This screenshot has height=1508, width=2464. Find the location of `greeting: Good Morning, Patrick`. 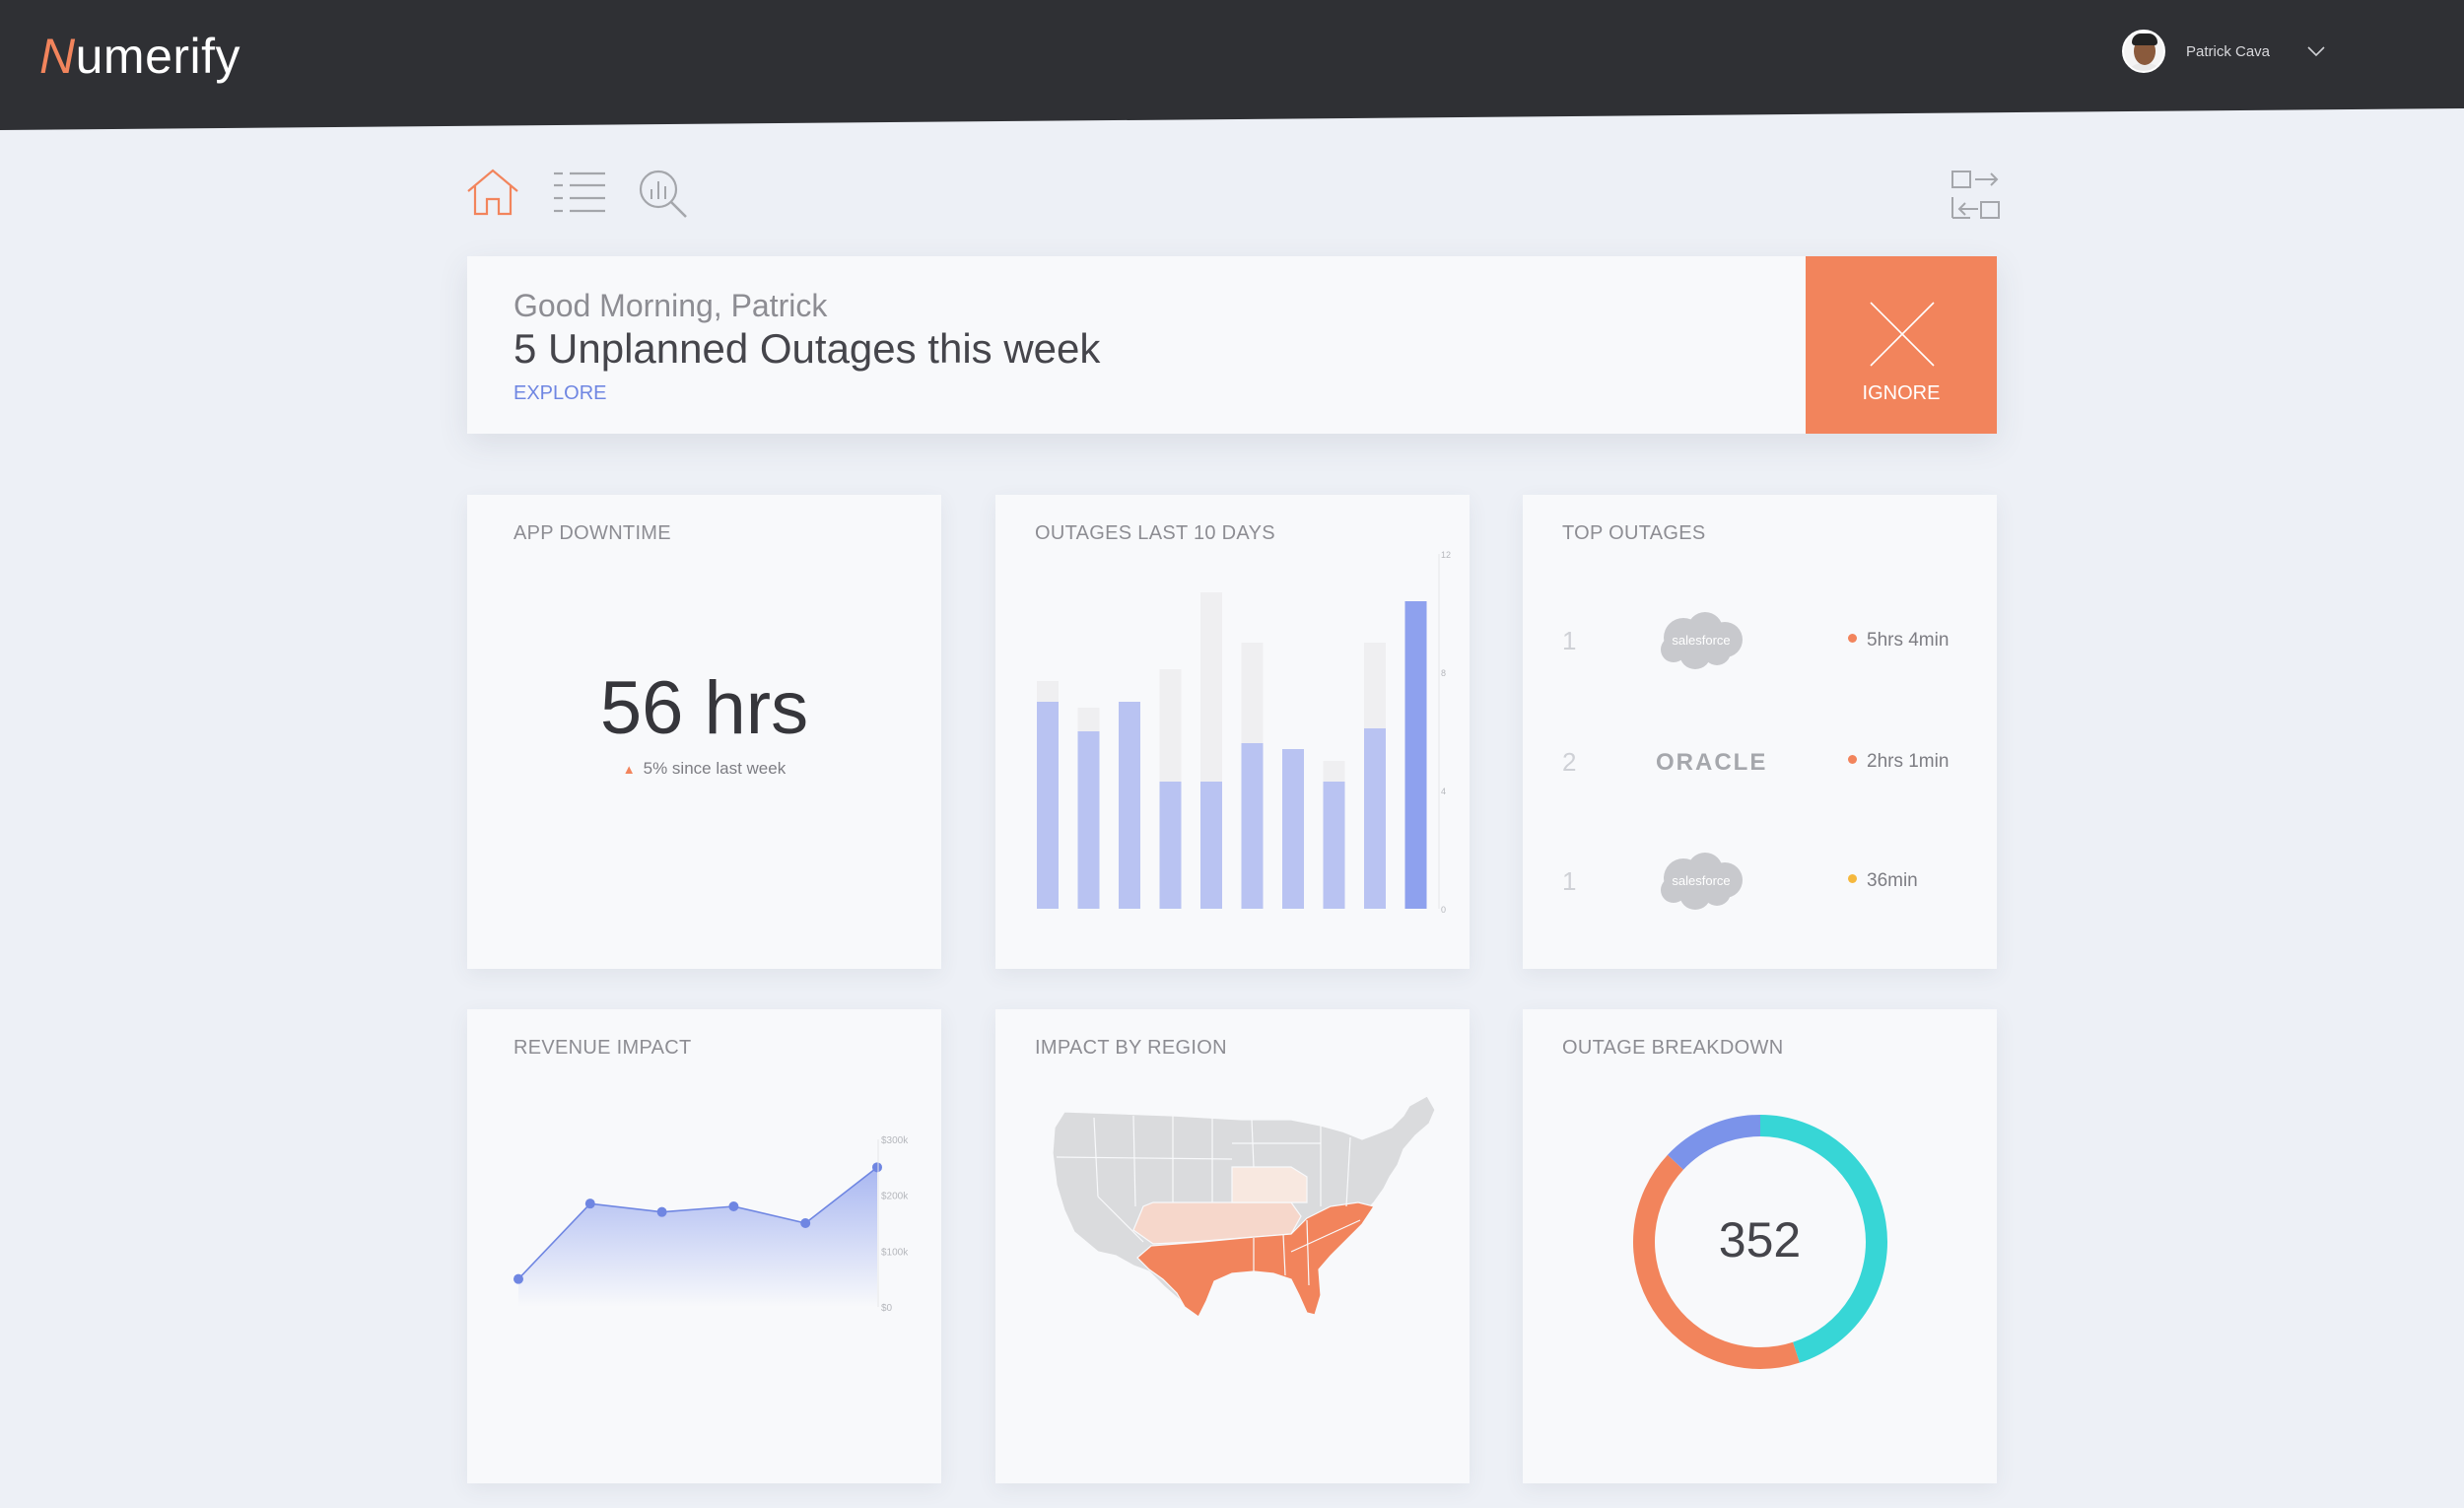

greeting: Good Morning, Patrick is located at coordinates (670, 305).